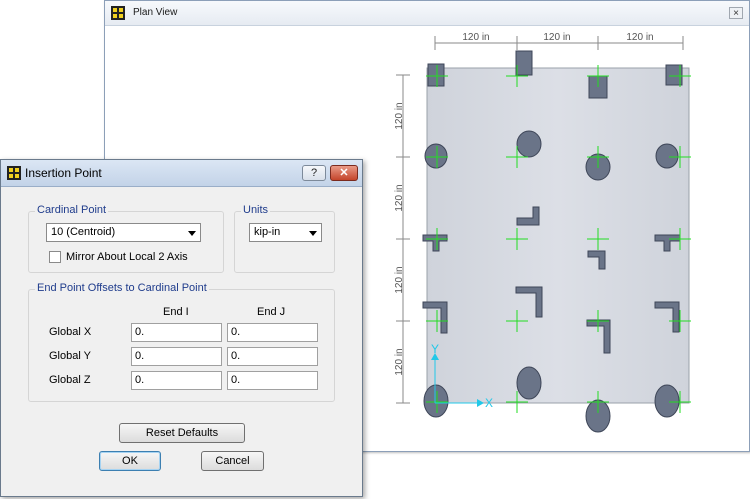  I want to click on dialog-title: Insertion Point, so click(63, 173).